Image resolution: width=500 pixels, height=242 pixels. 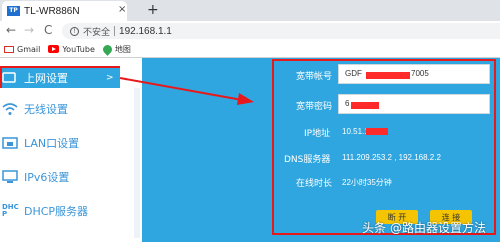 What do you see at coordinates (122, 49) in the screenshot?
I see `bookmark-label: 地图` at bounding box center [122, 49].